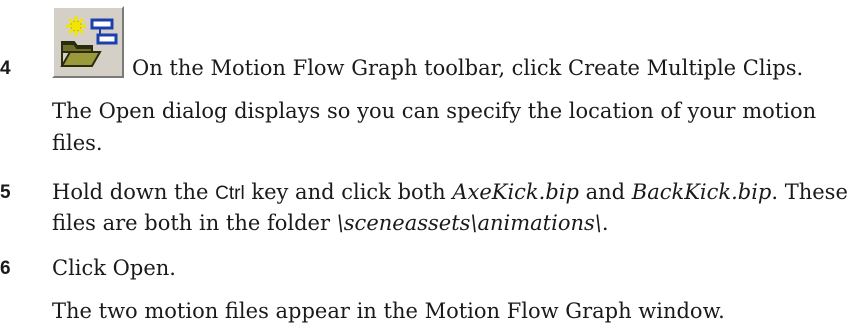  Describe the element at coordinates (469, 223) in the screenshot. I see `folder-path: \sceneassets\animations\` at that location.